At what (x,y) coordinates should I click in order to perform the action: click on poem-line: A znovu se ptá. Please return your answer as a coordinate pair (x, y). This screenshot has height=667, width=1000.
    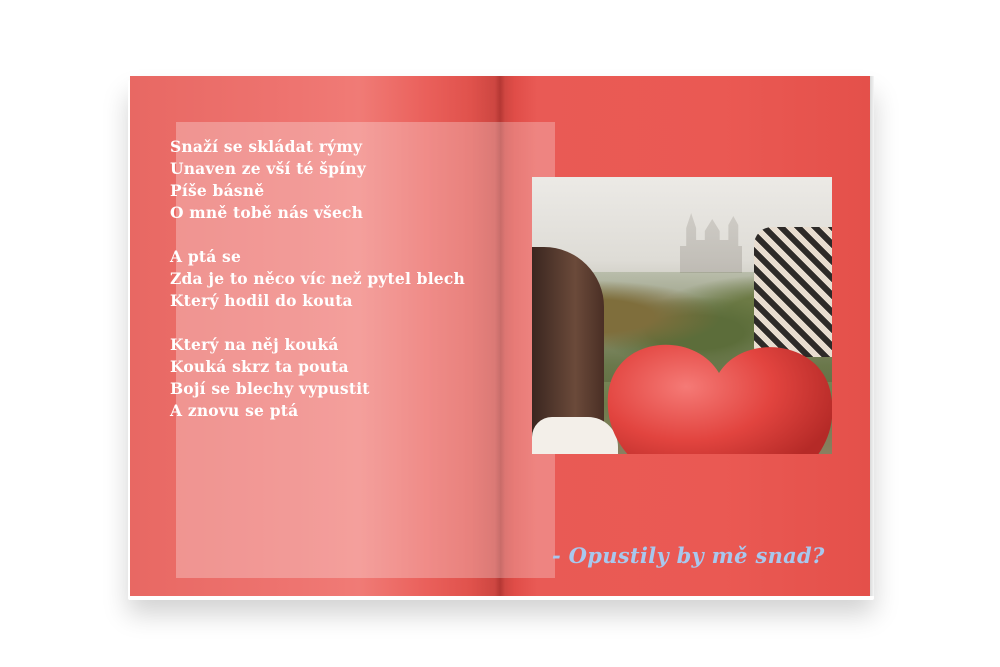
    Looking at the image, I should click on (234, 410).